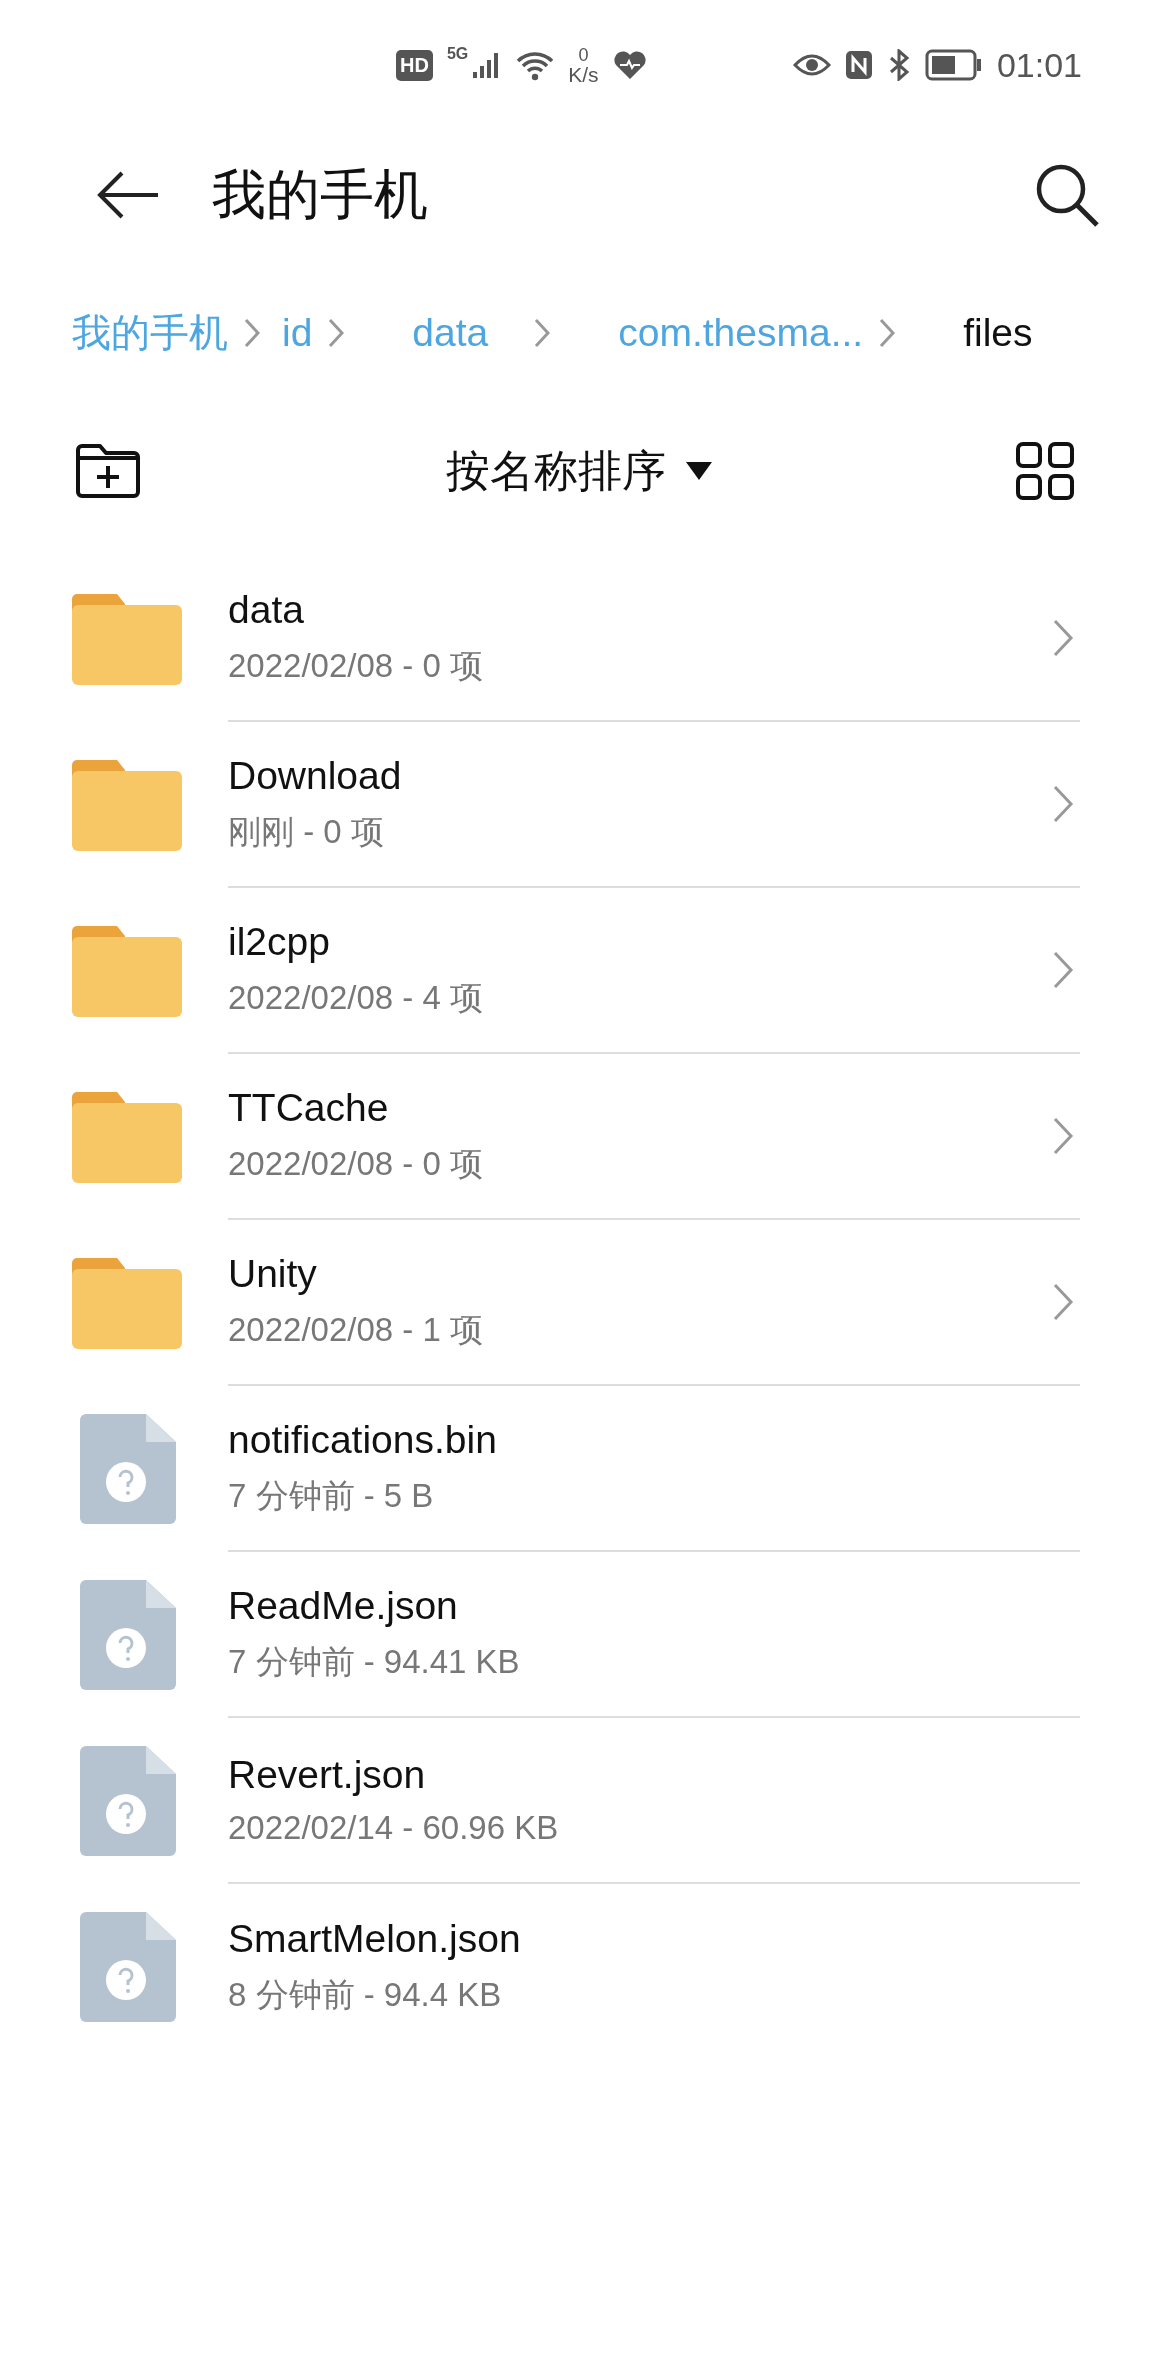  I want to click on item-details: 2022/02/14 - 60.96 KB, so click(394, 1828).